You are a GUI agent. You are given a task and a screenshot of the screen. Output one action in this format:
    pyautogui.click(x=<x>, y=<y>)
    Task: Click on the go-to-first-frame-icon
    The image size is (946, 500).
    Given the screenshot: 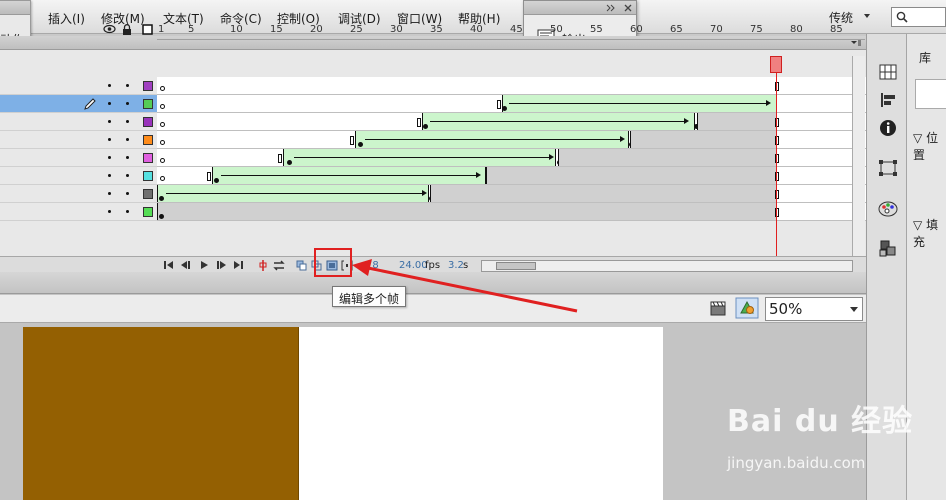 What is the action you would take?
    pyautogui.click(x=168, y=265)
    